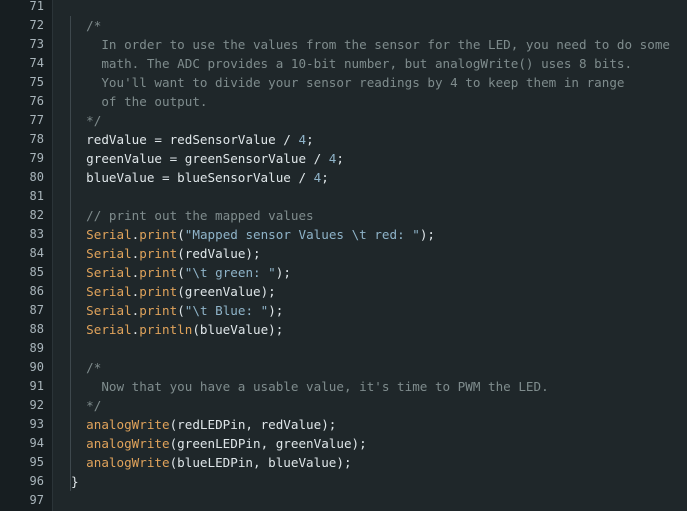 The height and width of the screenshot is (511, 687). What do you see at coordinates (36, 139) in the screenshot?
I see `line-number: 78` at bounding box center [36, 139].